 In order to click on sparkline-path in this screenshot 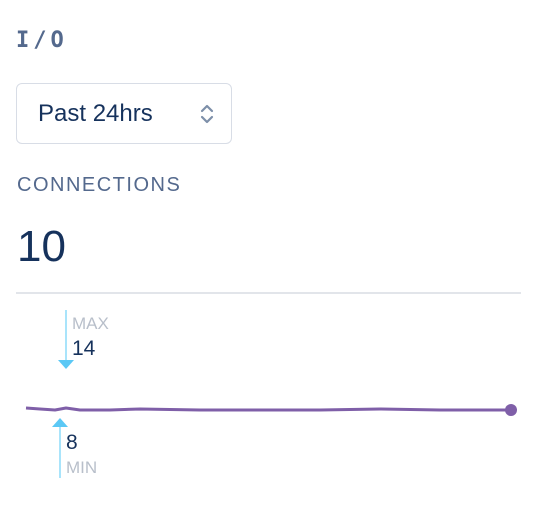, I will do `click(268, 409)`.